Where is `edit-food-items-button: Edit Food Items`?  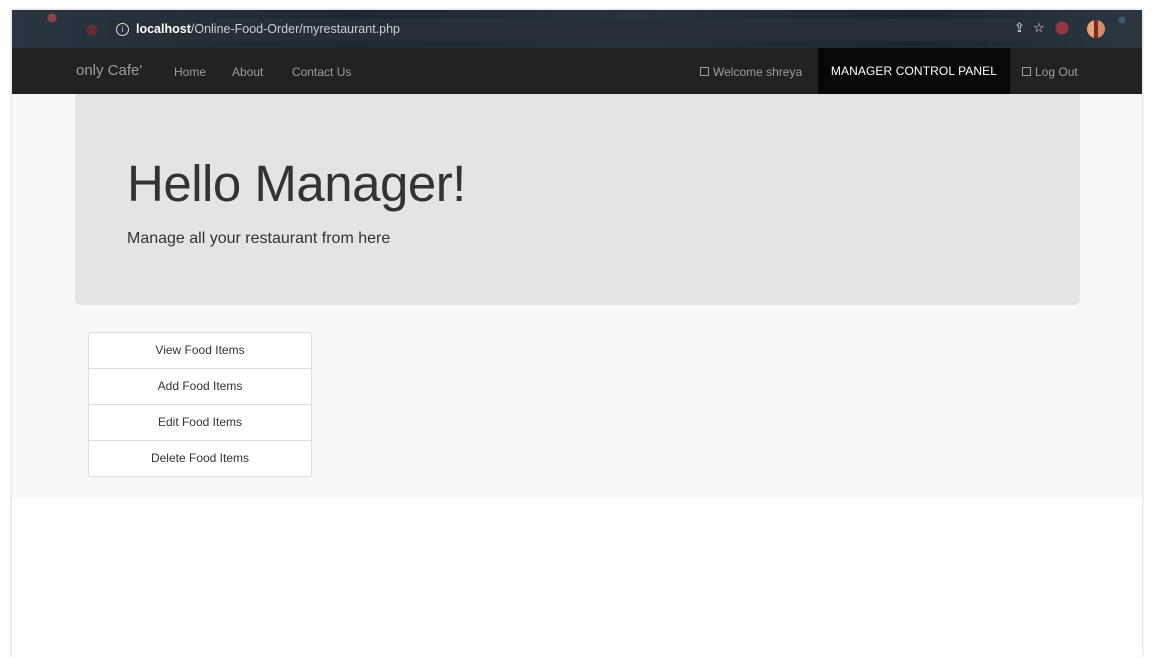 edit-food-items-button: Edit Food Items is located at coordinates (200, 423).